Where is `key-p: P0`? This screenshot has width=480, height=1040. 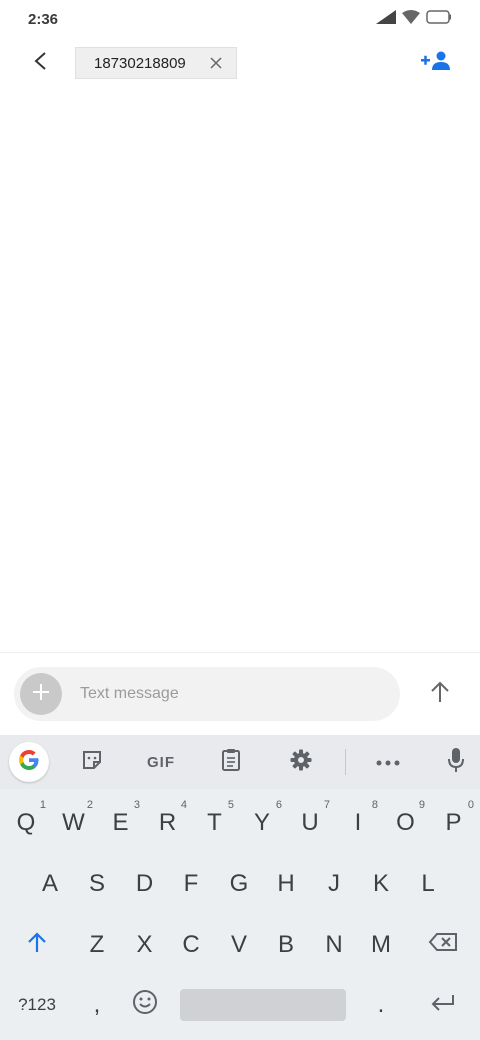 key-p: P0 is located at coordinates (453, 823).